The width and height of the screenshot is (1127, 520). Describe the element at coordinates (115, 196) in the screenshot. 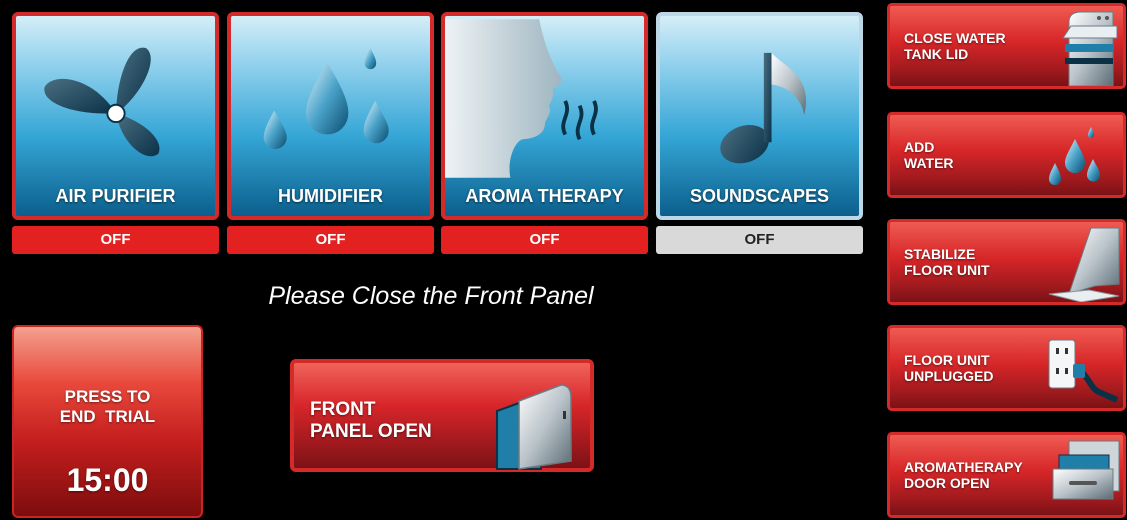

I see `air-purifier-label: AIR PURIFIER` at that location.